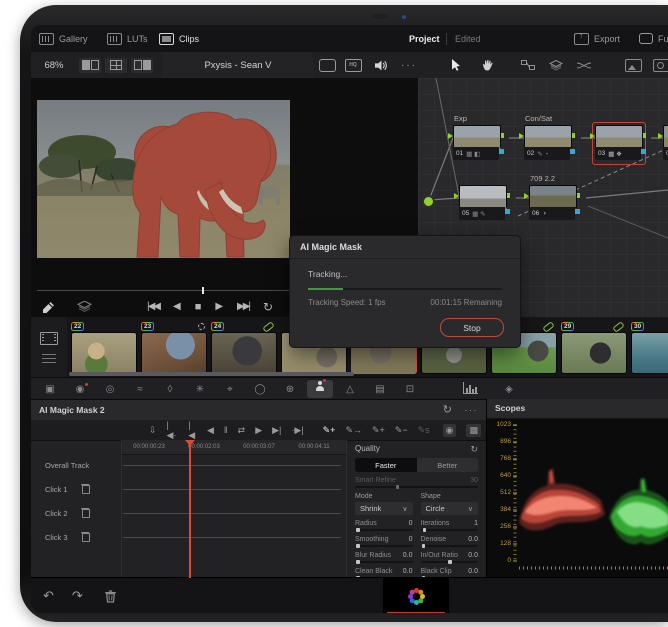 The image size is (668, 627). What do you see at coordinates (170, 389) in the screenshot?
I see `qualifier-tool: ◊` at bounding box center [170, 389].